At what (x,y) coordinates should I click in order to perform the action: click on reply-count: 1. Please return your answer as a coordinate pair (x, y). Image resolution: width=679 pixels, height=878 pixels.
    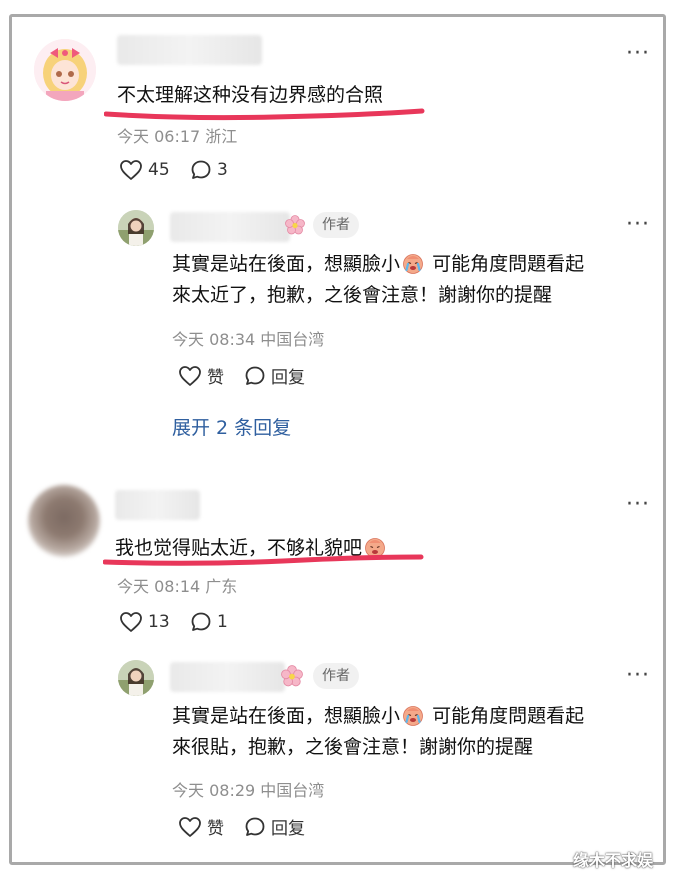
    Looking at the image, I should click on (222, 622).